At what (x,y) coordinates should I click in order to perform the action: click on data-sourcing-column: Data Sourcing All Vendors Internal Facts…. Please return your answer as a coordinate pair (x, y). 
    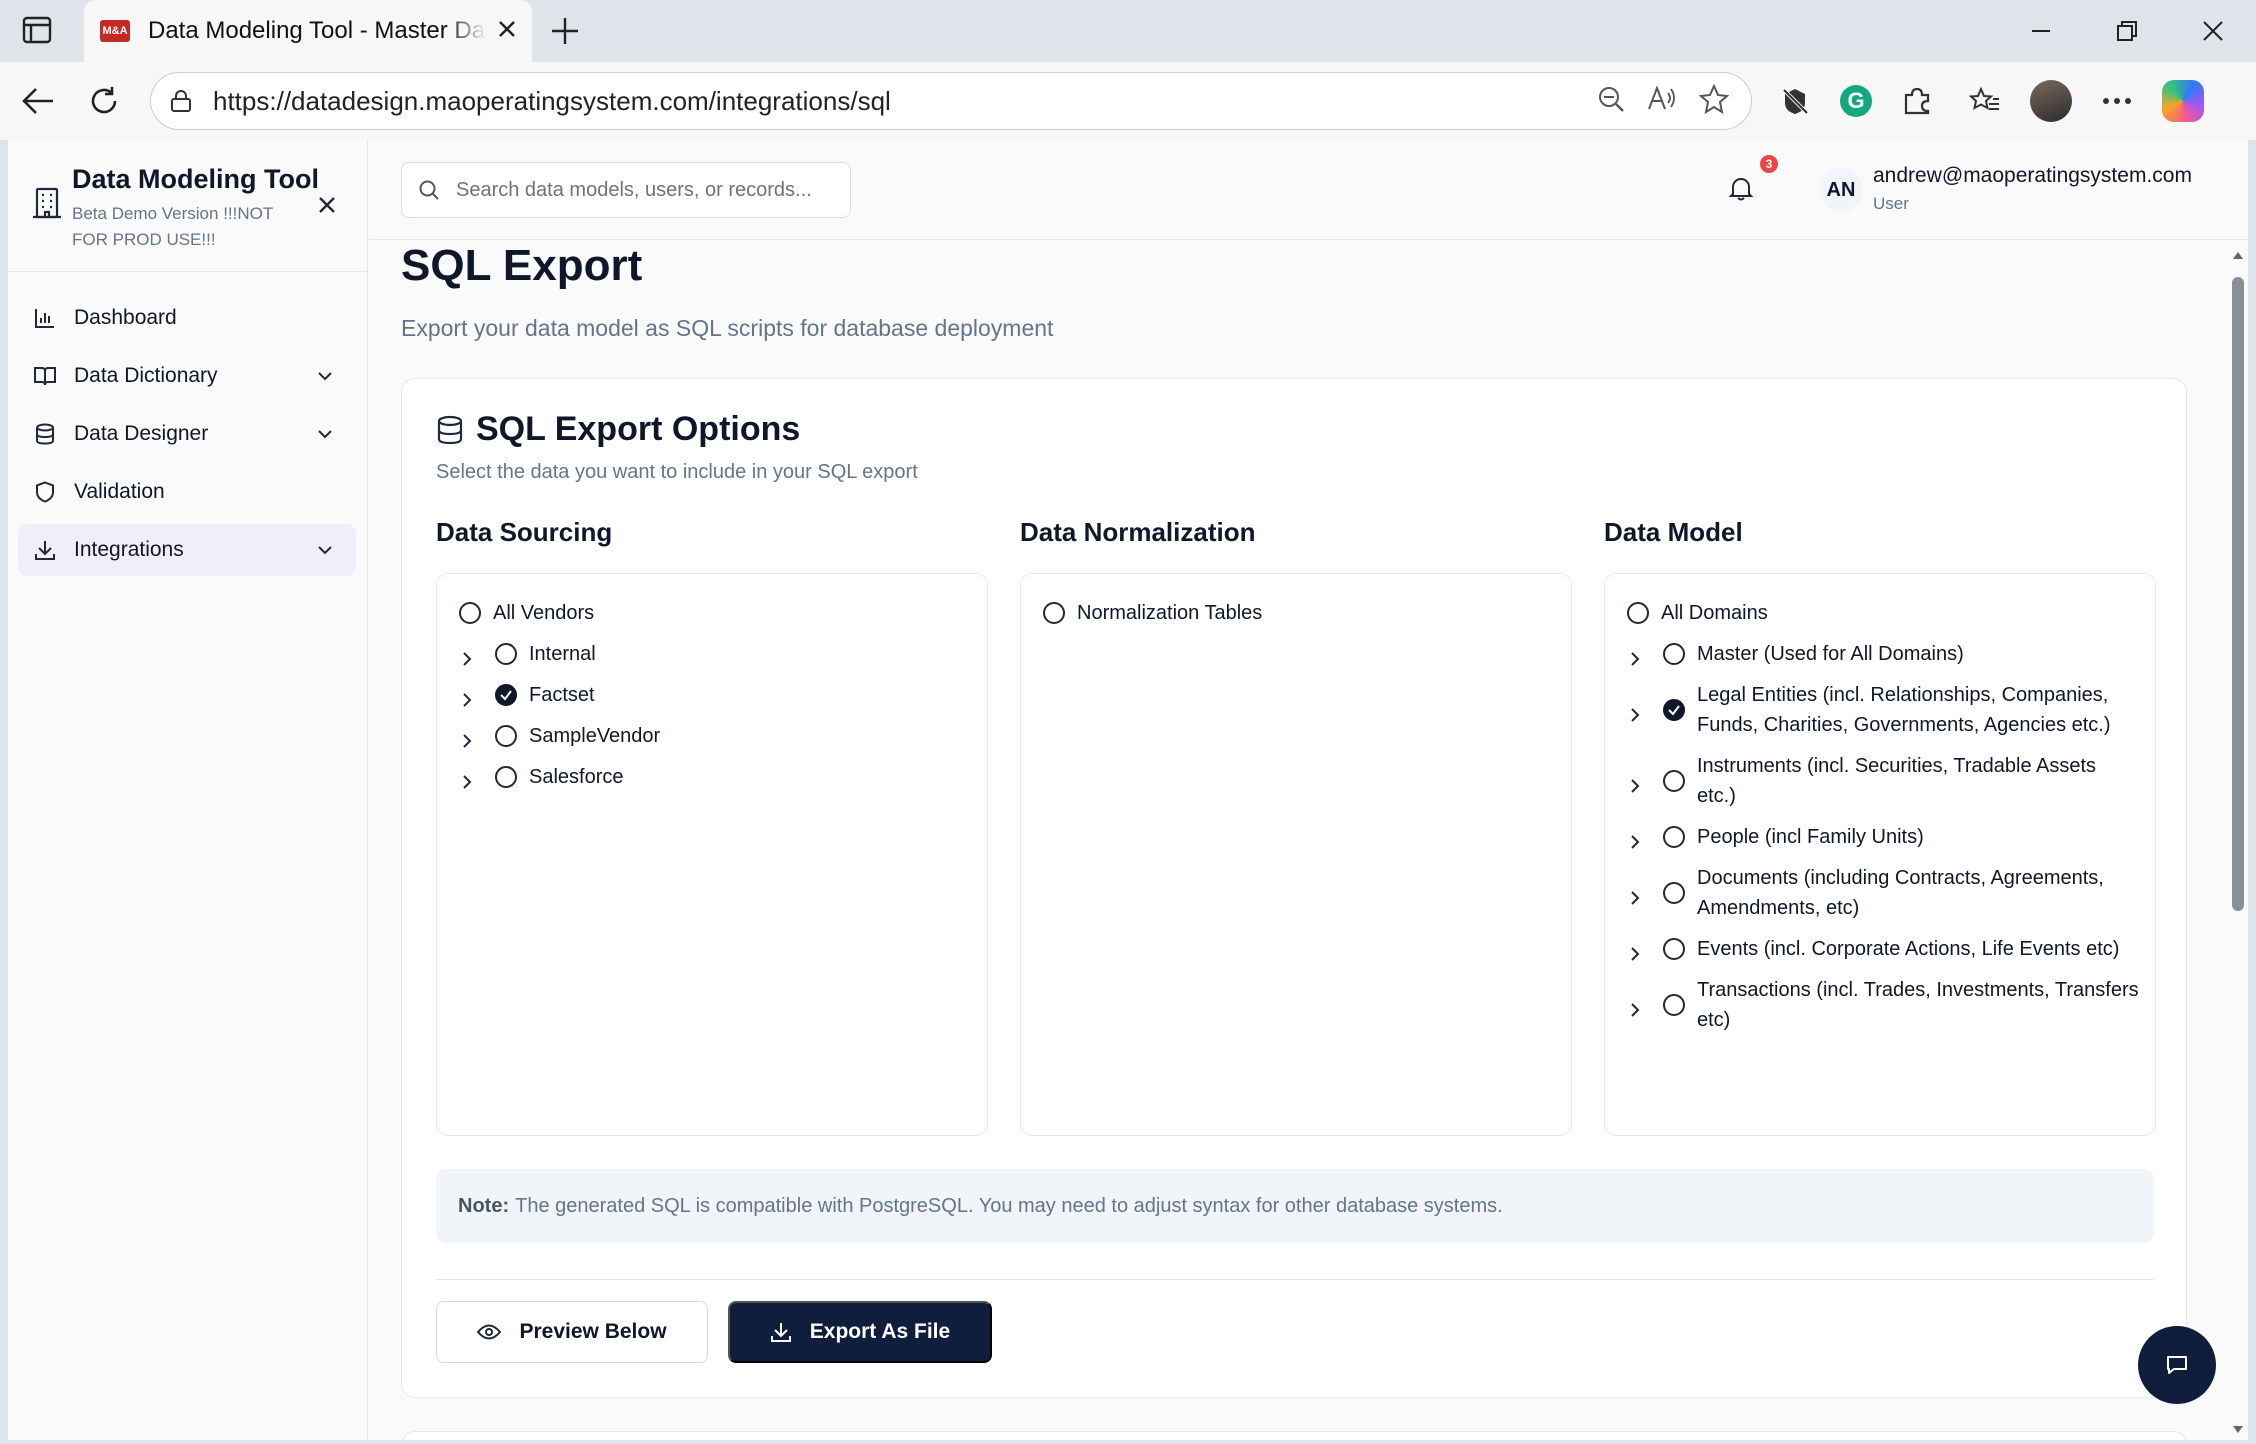
    Looking at the image, I should click on (712, 826).